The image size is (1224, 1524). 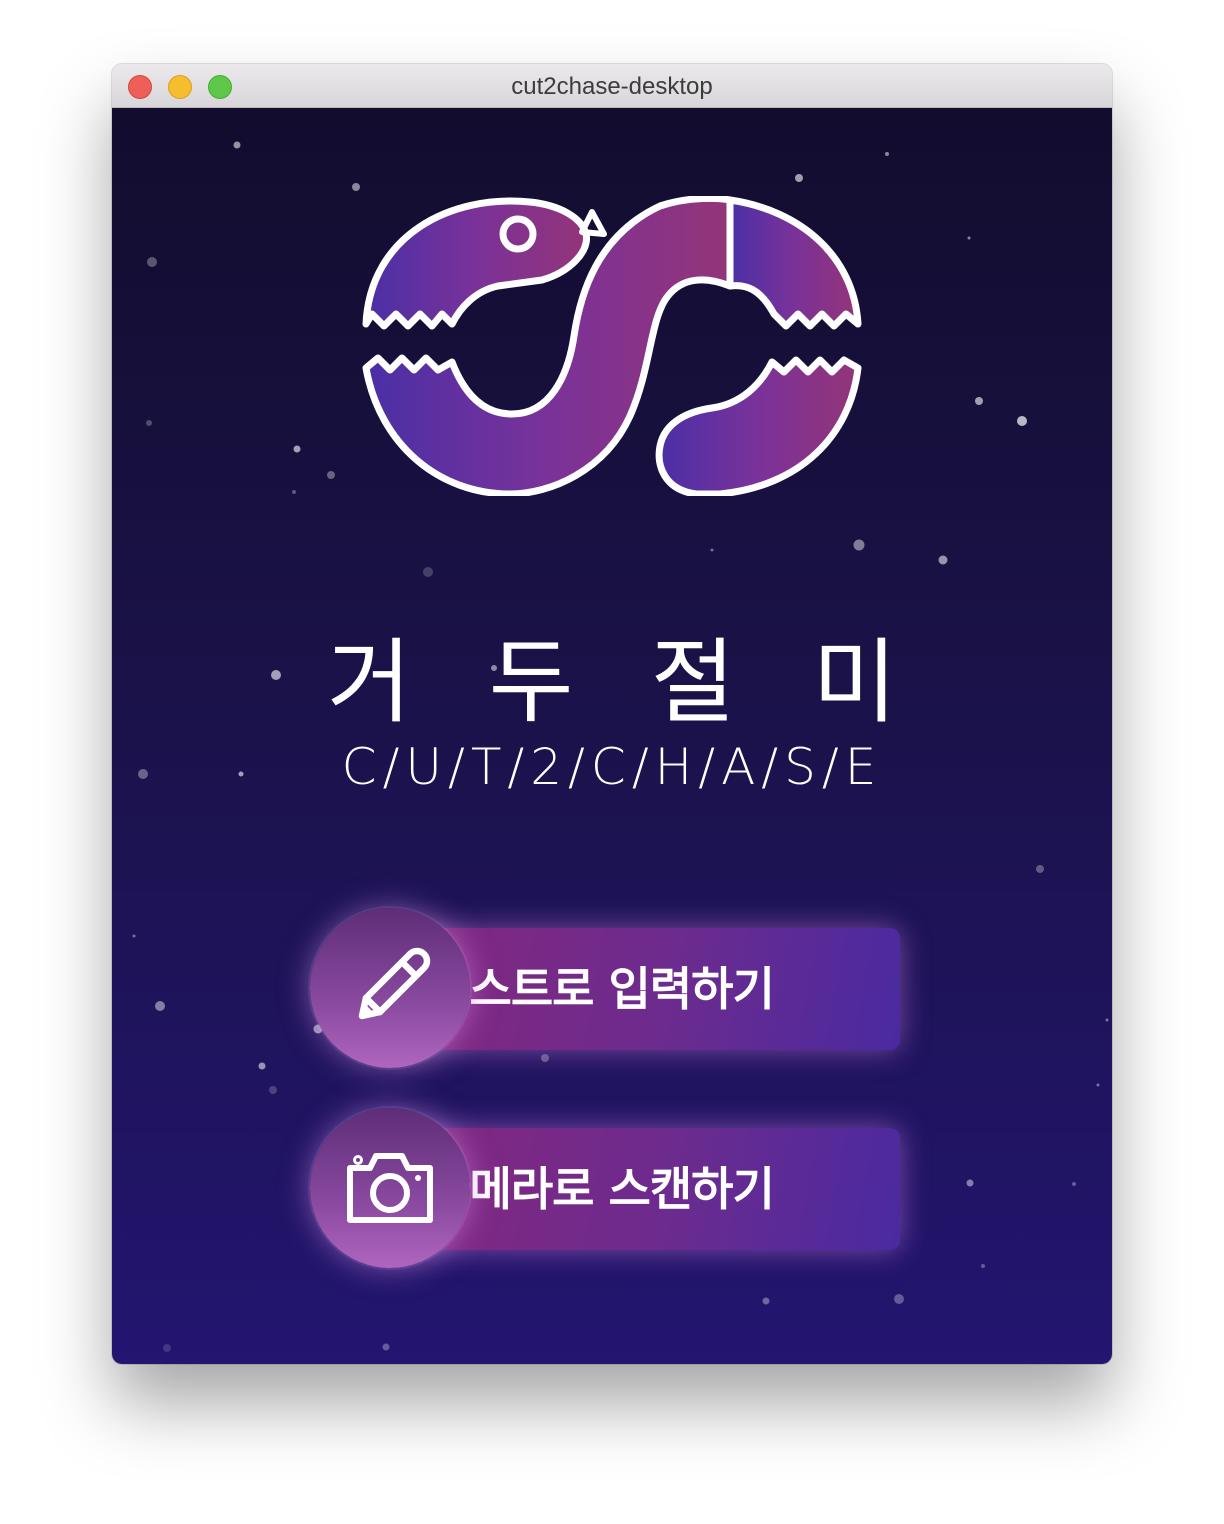 I want to click on title-bar: cut2chase-desktop, so click(x=612, y=86).